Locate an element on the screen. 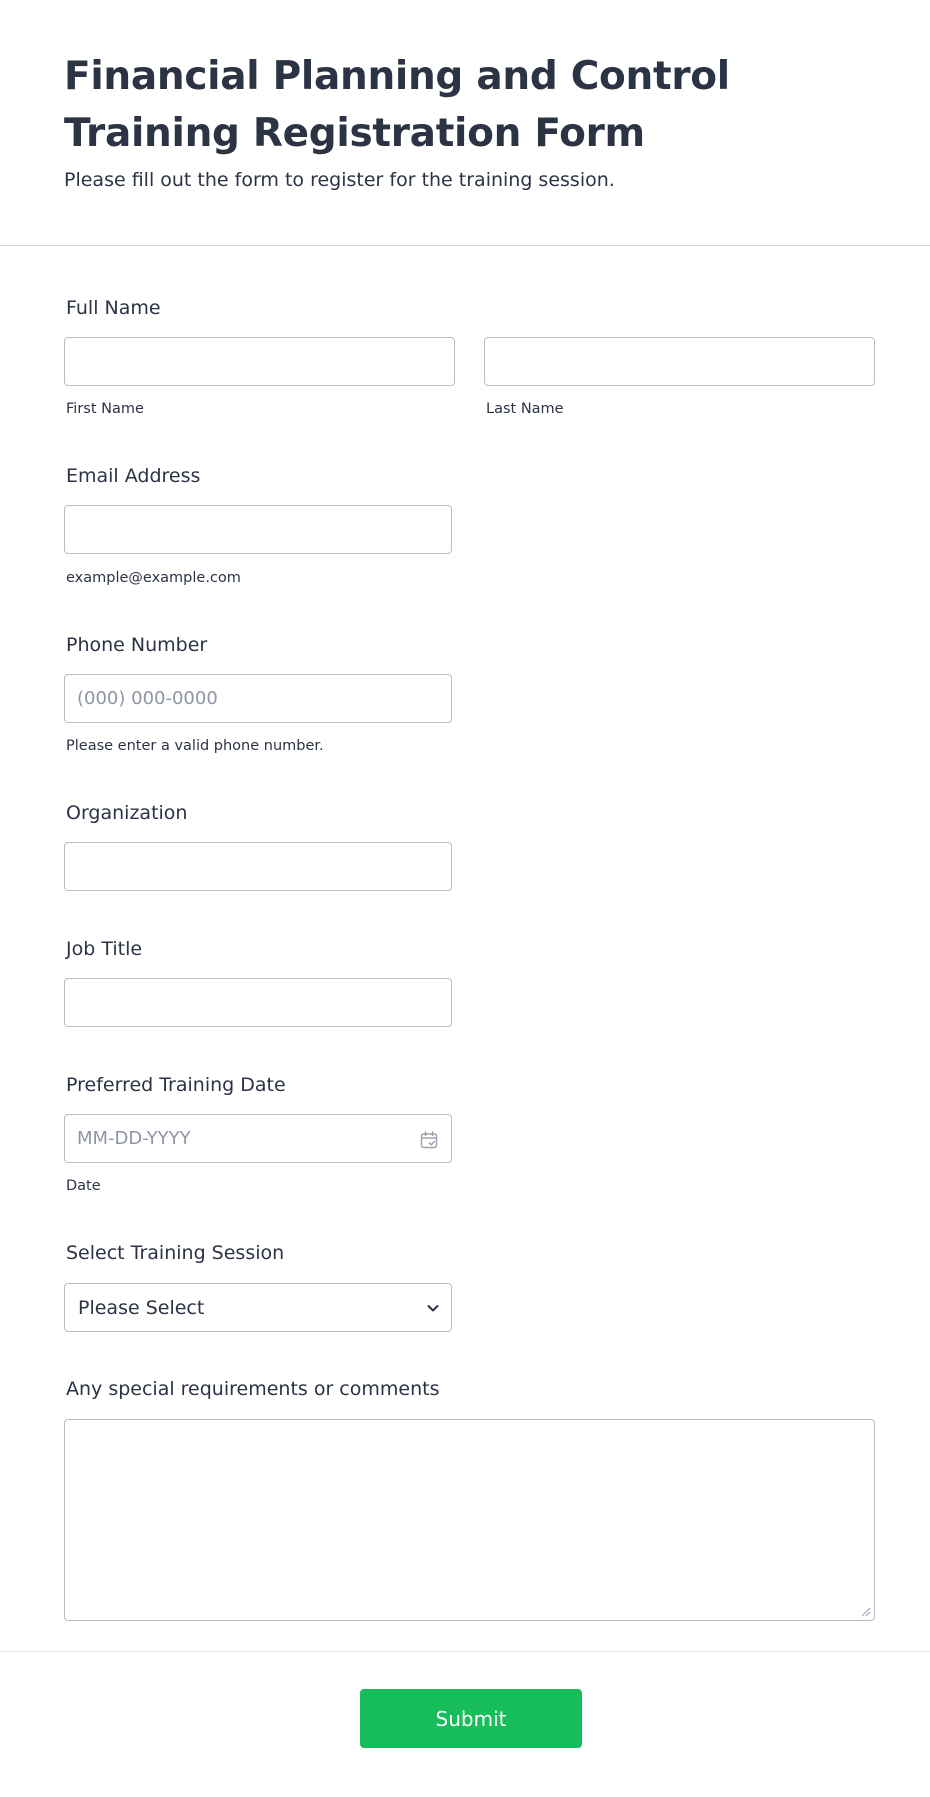 This screenshot has width=930, height=1797. email-label: Email Address is located at coordinates (133, 476).